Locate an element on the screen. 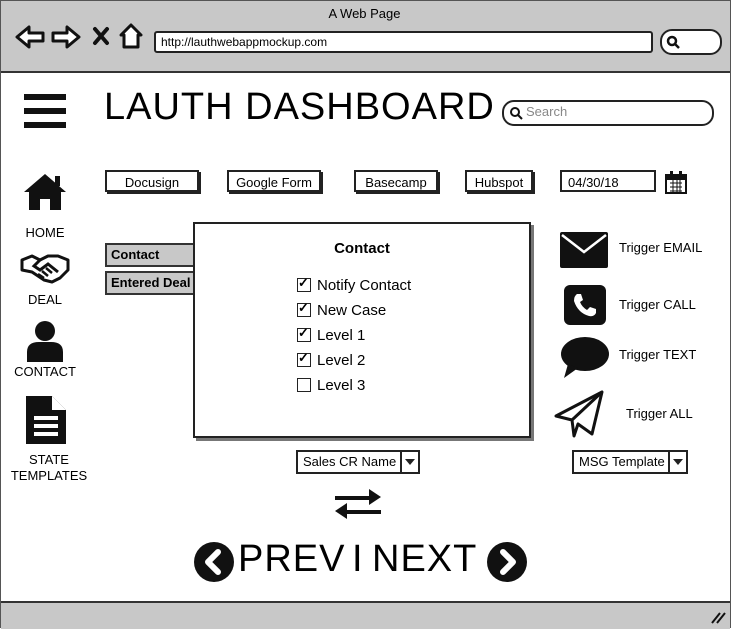  prev-circle-icon is located at coordinates (214, 562).